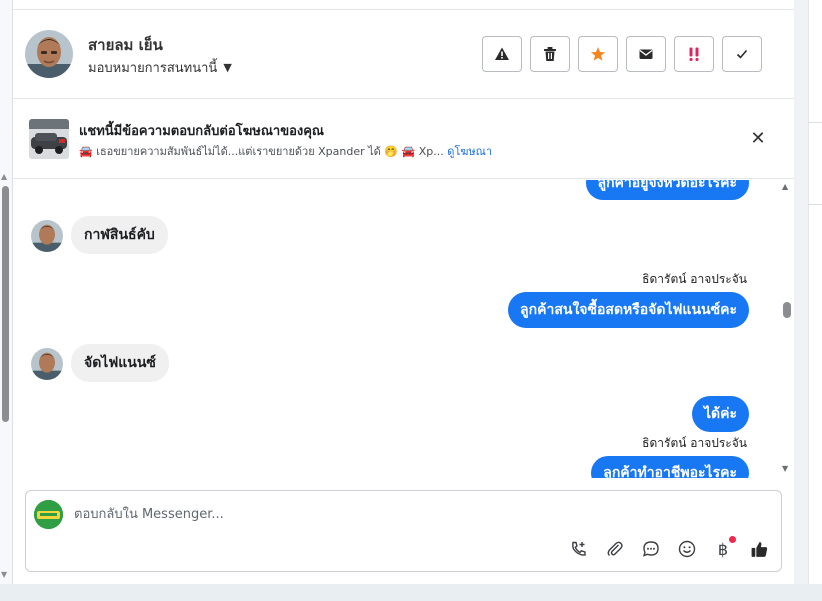 Image resolution: width=822 pixels, height=601 pixels. I want to click on panel-top-strip, so click(403, 5).